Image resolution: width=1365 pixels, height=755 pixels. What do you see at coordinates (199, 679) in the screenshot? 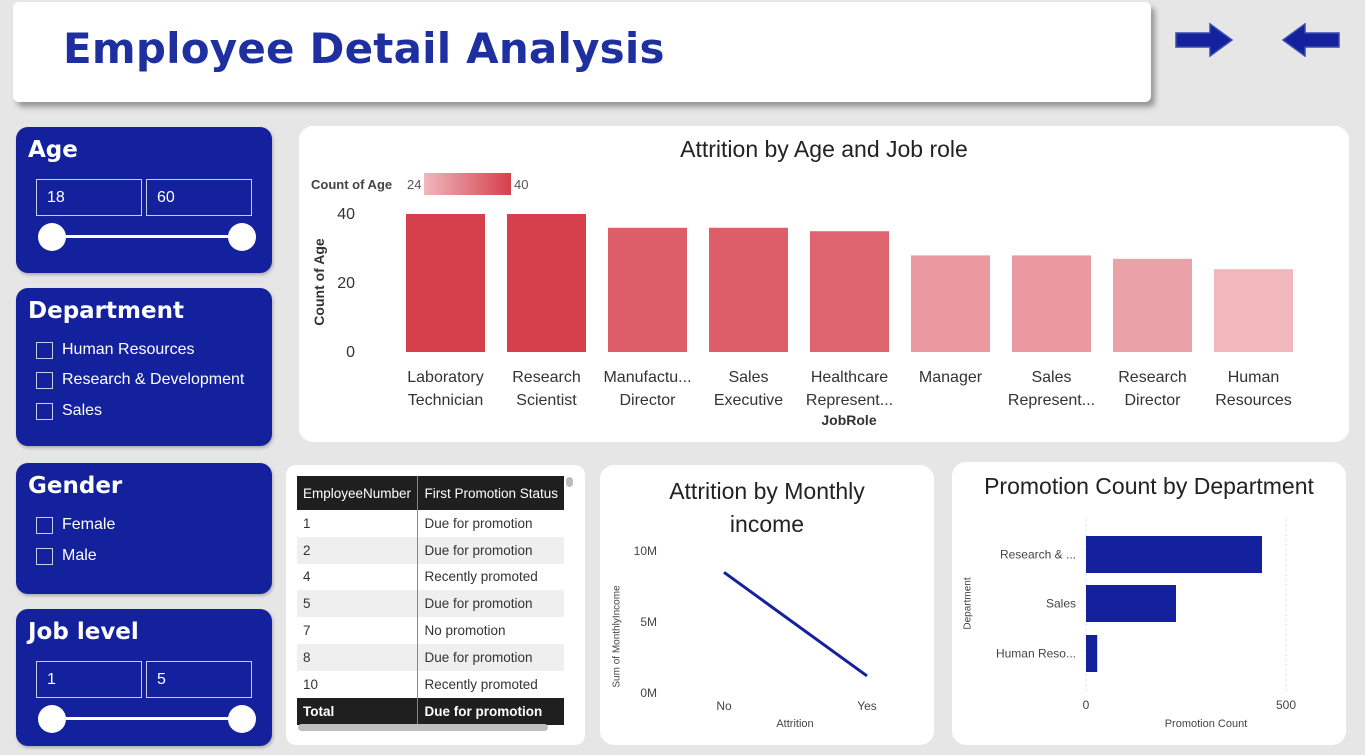
I see `job-level-max-input: 5` at bounding box center [199, 679].